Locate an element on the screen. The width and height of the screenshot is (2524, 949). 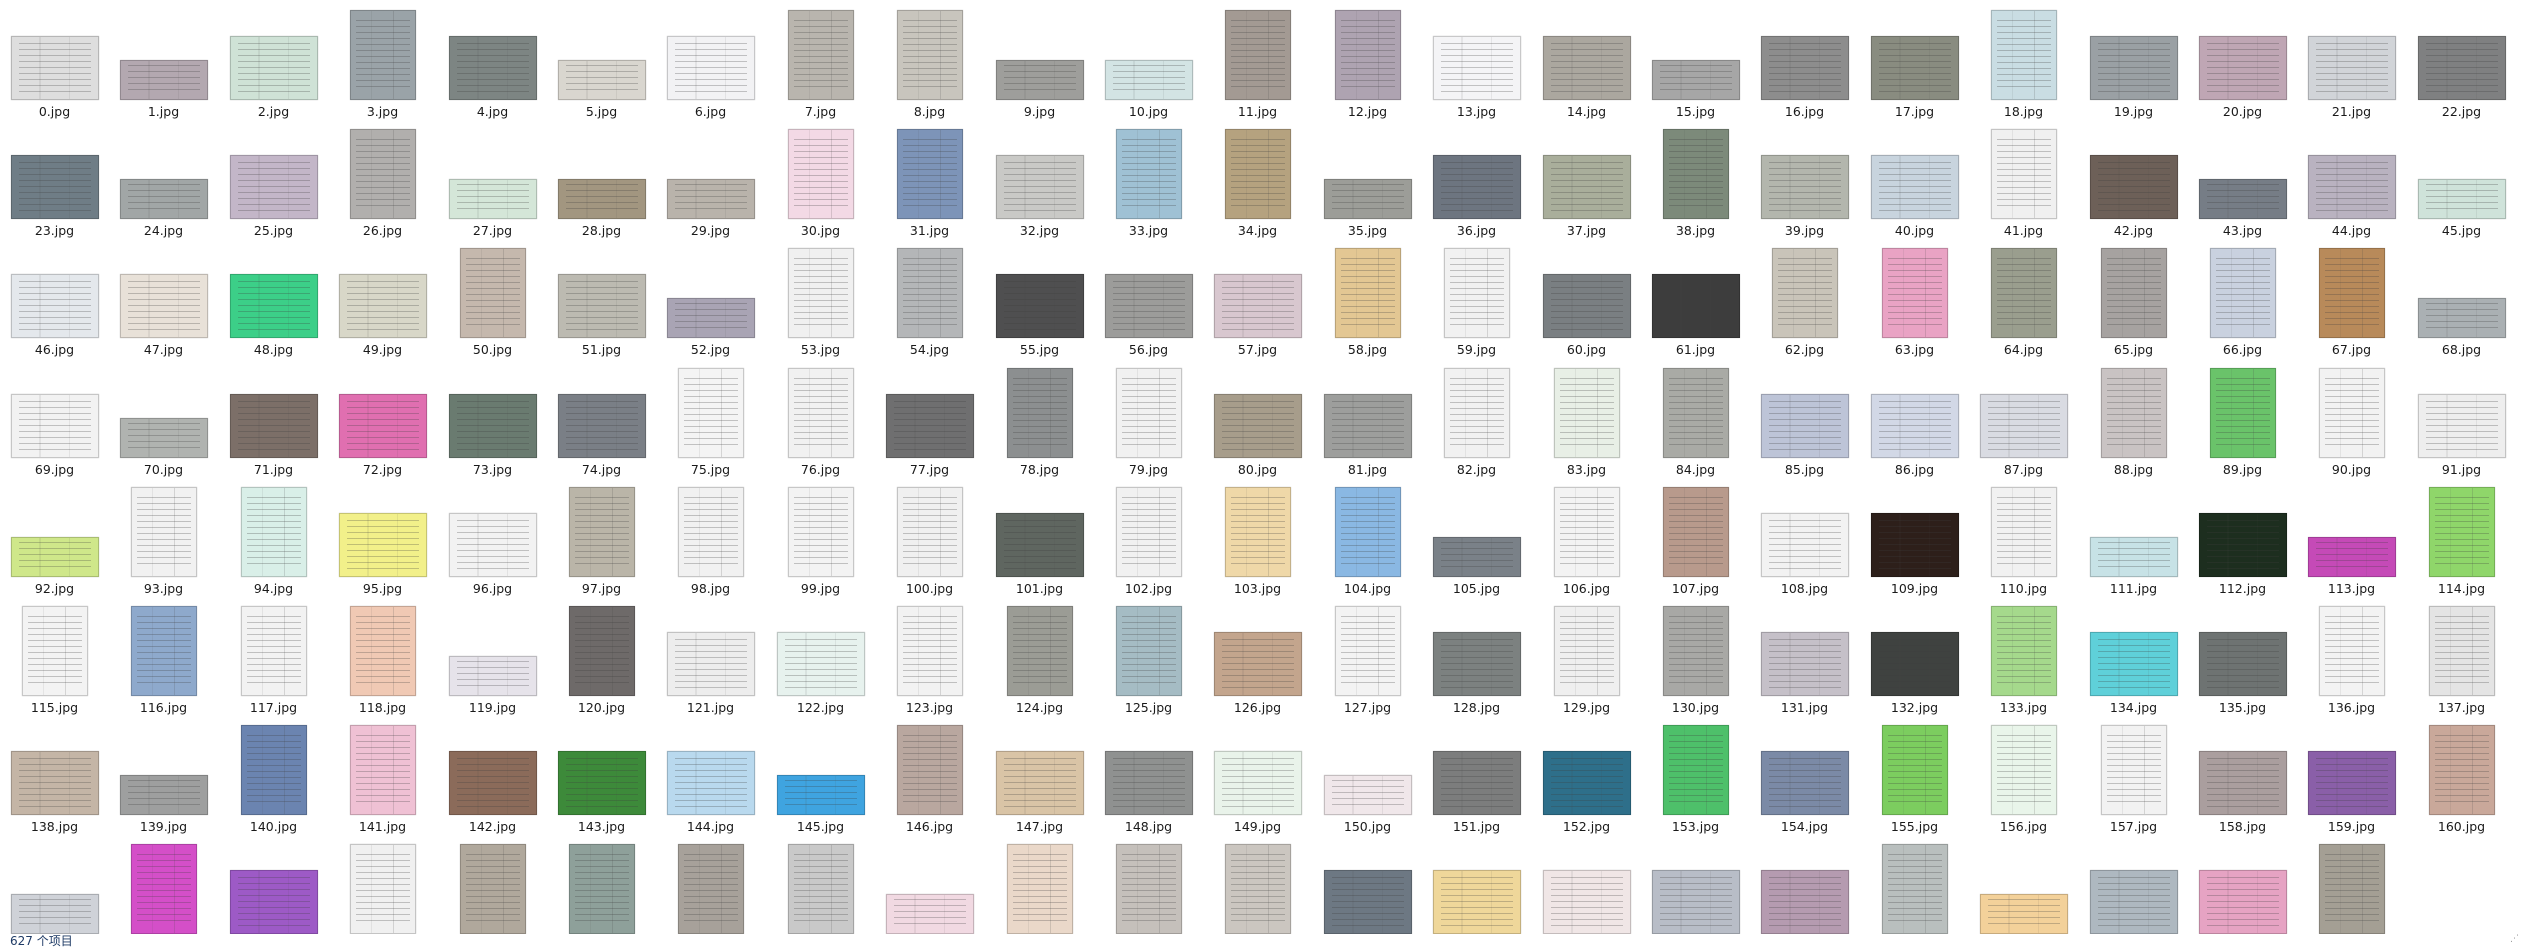
file-item: 15.jpg is located at coordinates (1695, 59).